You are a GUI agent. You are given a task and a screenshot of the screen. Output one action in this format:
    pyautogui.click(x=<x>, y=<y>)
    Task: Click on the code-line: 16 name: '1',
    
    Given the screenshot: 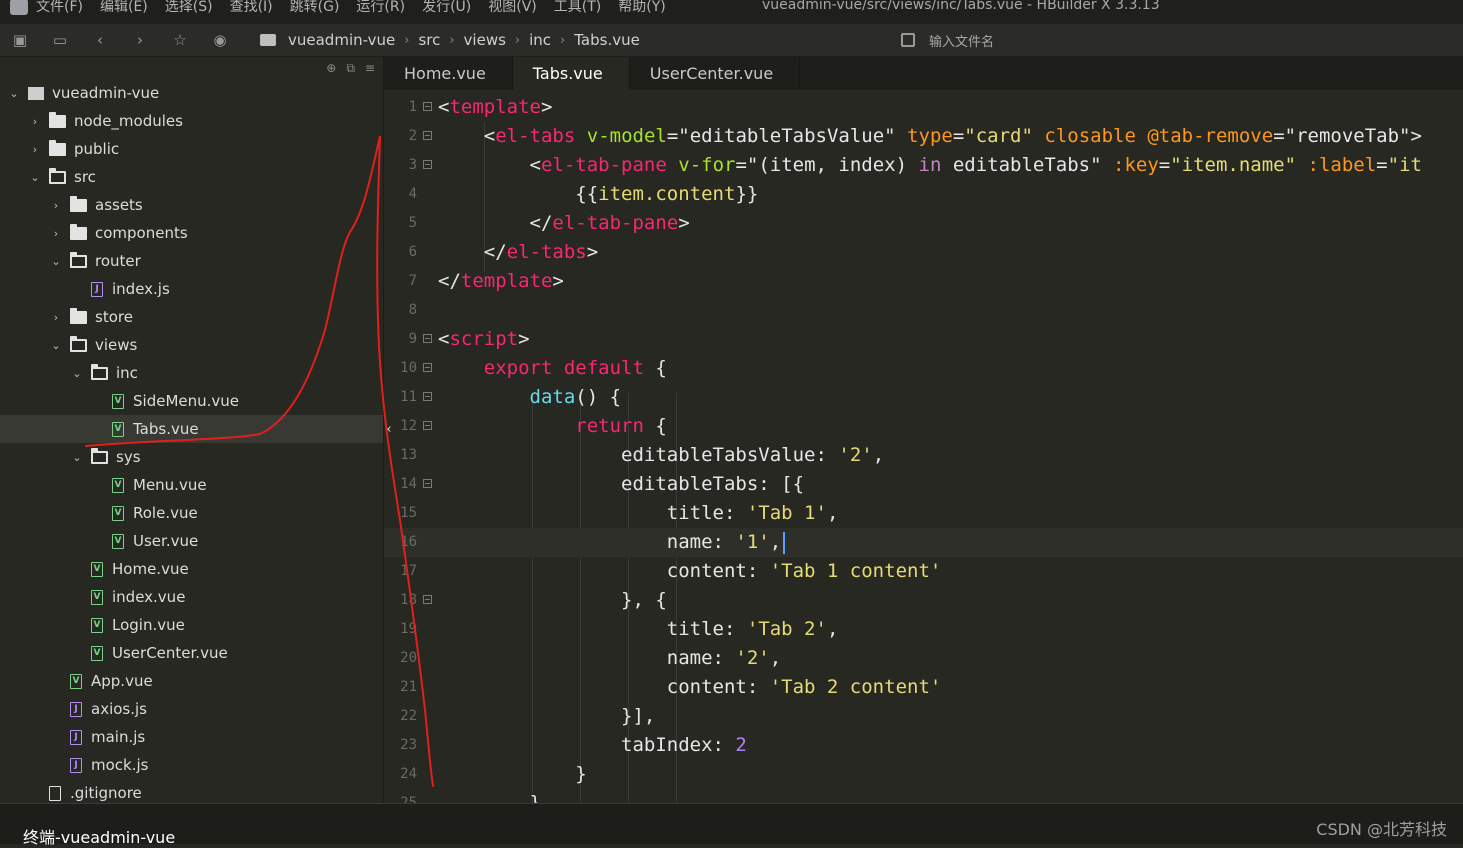 What is the action you would take?
    pyautogui.click(x=923, y=542)
    